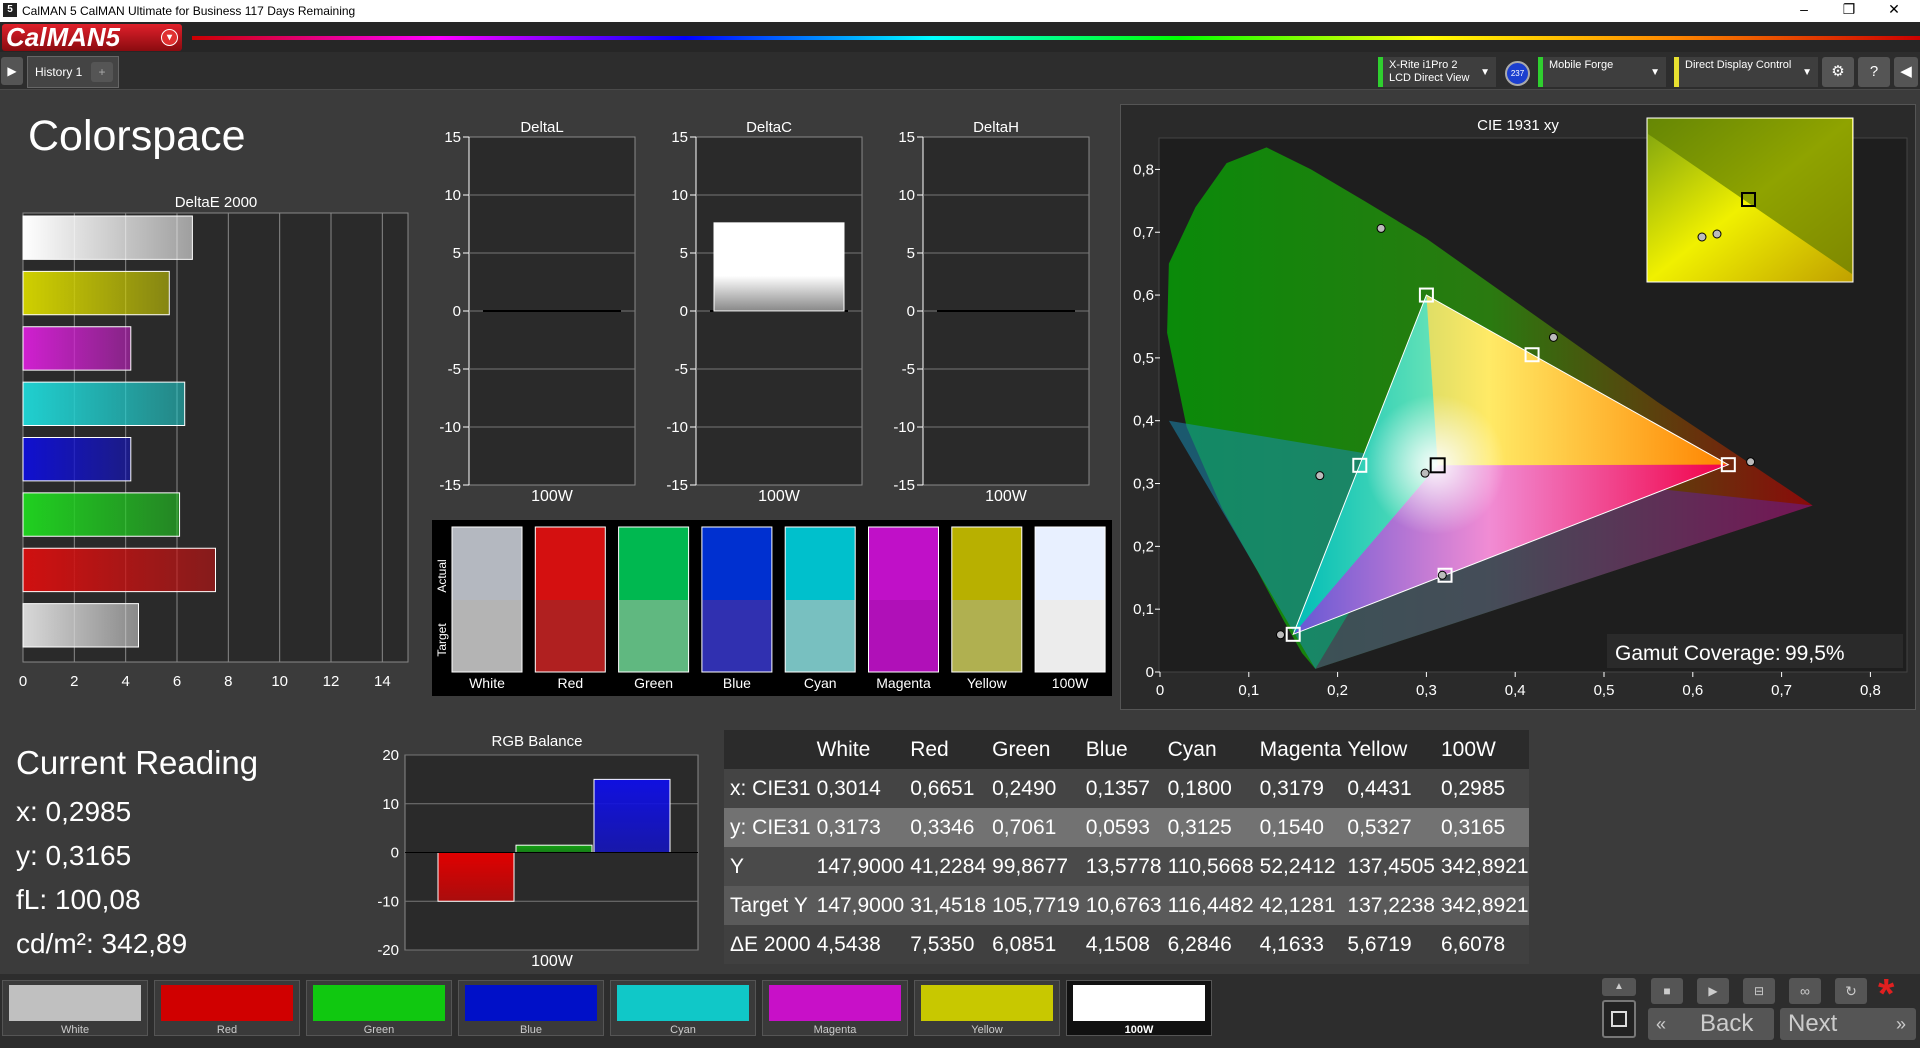 The width and height of the screenshot is (1920, 1048). Describe the element at coordinates (848, 944) in the screenshot. I see `table-cell: 4,5438` at that location.